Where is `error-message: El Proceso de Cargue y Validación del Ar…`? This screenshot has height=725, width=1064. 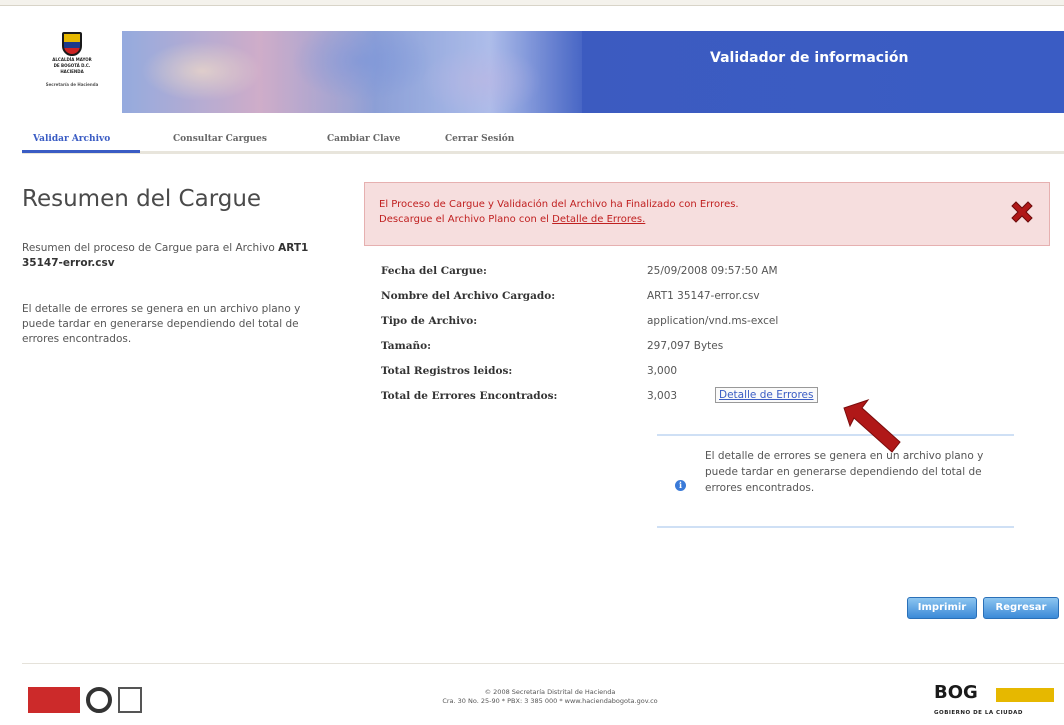
error-message: El Proceso de Cargue y Validación del Ar… is located at coordinates (559, 212).